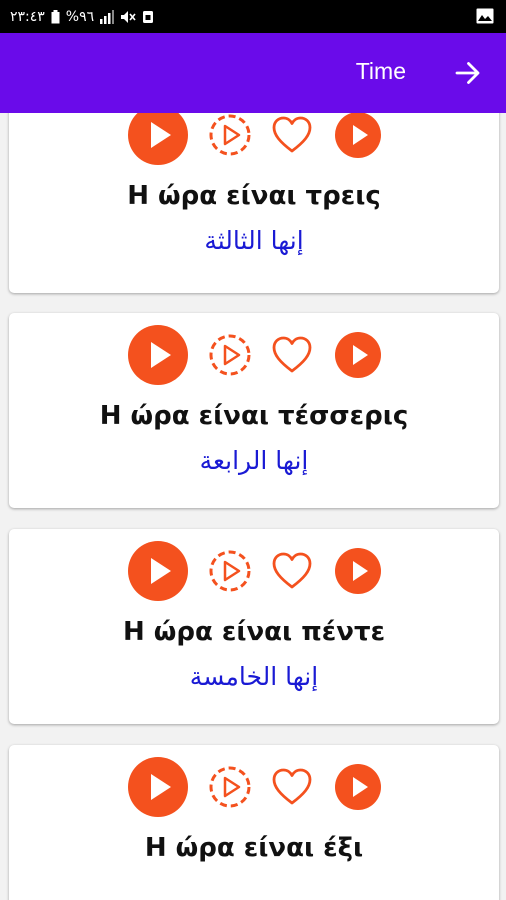 The width and height of the screenshot is (506, 900). What do you see at coordinates (107, 17) in the screenshot?
I see `signal-icon` at bounding box center [107, 17].